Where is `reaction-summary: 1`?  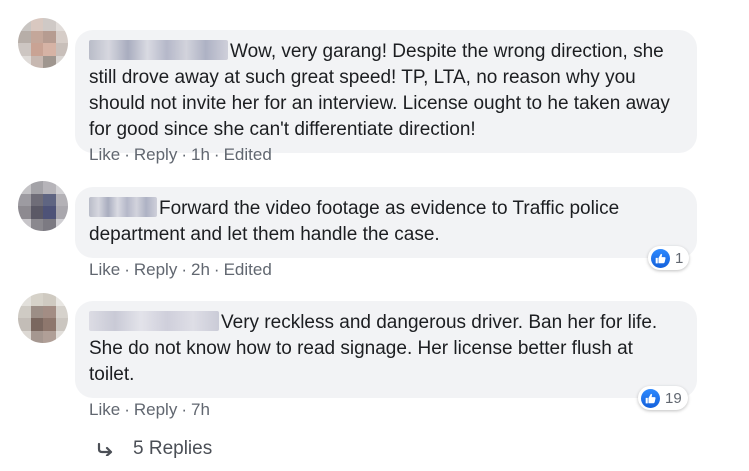
reaction-summary: 1 is located at coordinates (669, 258).